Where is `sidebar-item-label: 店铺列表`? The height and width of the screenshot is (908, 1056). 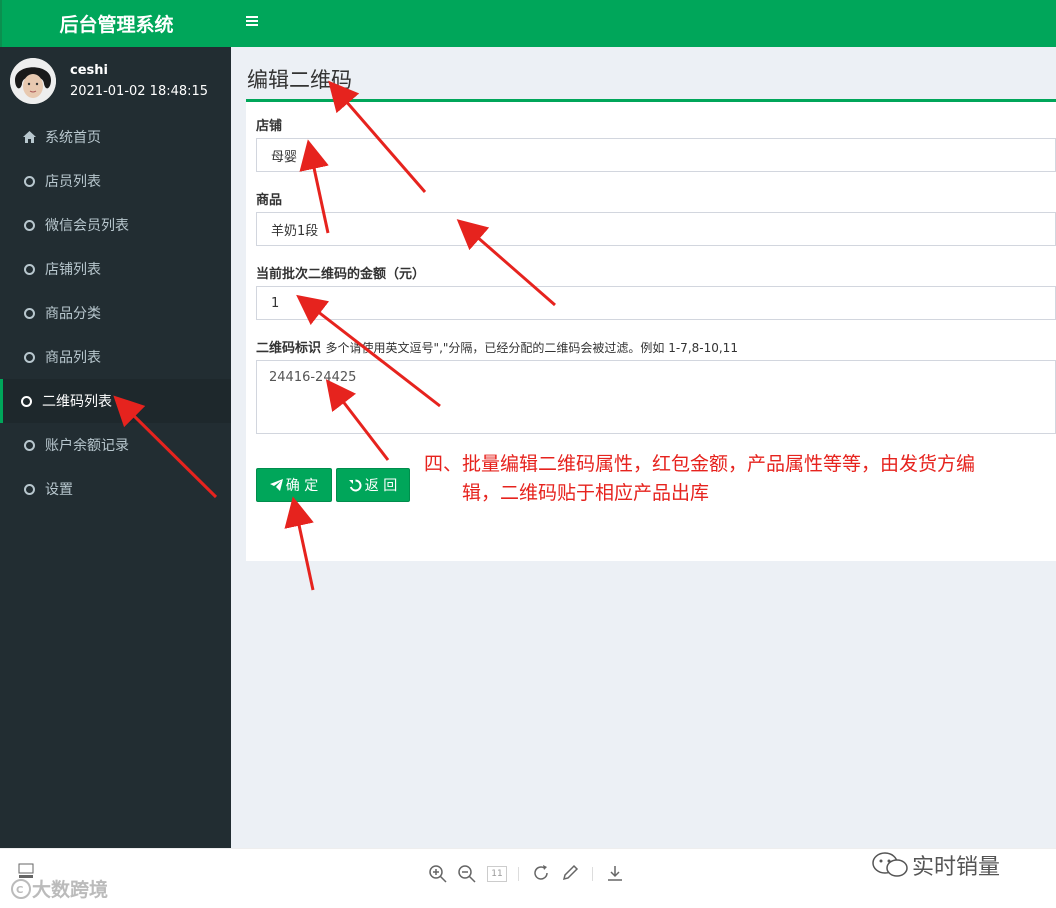
sidebar-item-label: 店铺列表 is located at coordinates (73, 270).